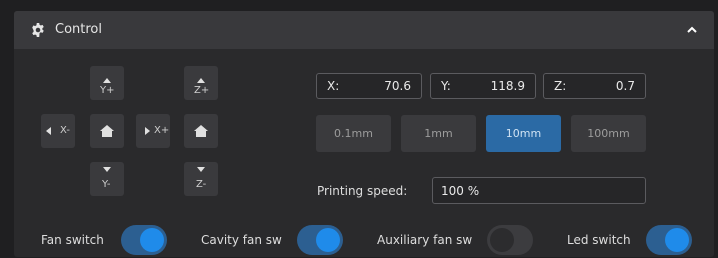 The width and height of the screenshot is (718, 258). Describe the element at coordinates (362, 191) in the screenshot. I see `printing-speed-label: Printing speed:` at that location.